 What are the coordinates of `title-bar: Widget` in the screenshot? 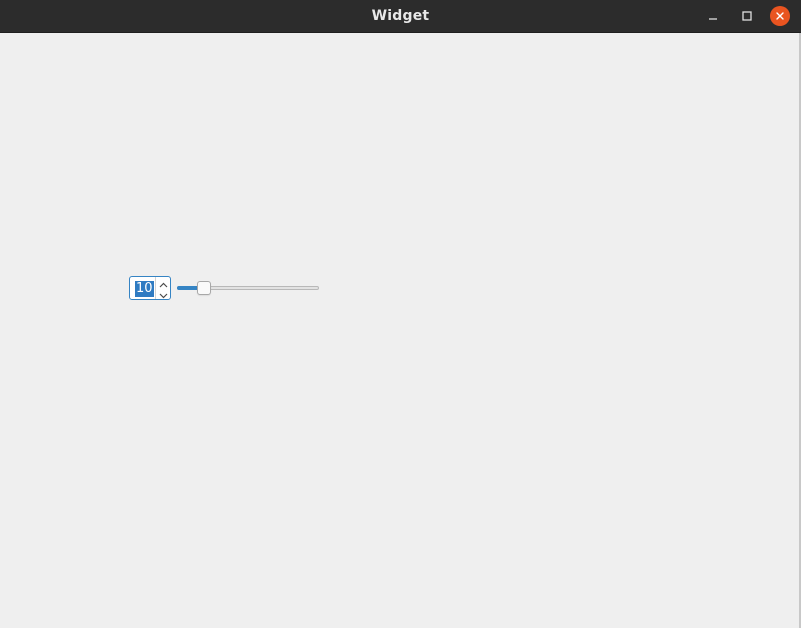 It's located at (400, 16).